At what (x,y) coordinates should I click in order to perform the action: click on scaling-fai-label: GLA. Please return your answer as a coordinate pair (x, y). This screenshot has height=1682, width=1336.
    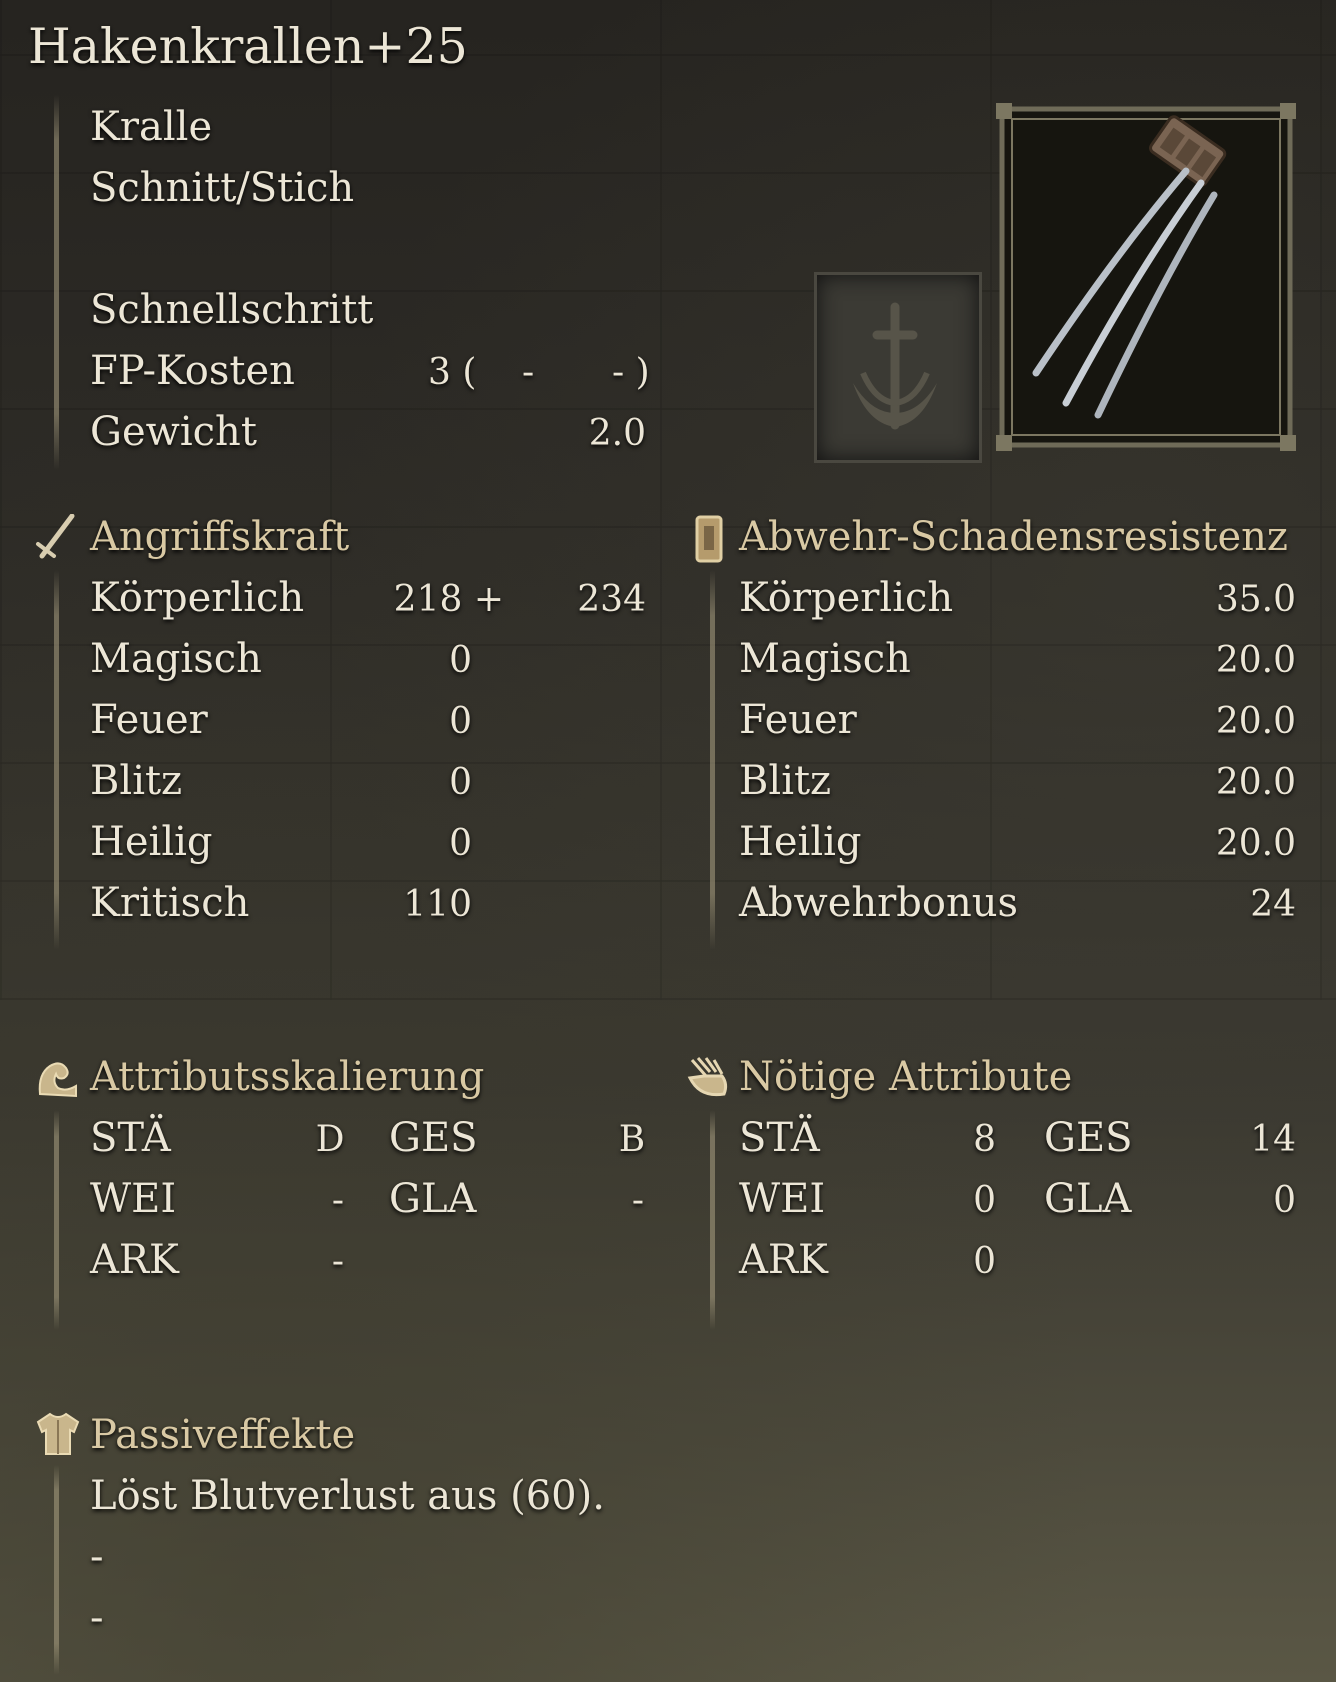
    Looking at the image, I should click on (433, 1199).